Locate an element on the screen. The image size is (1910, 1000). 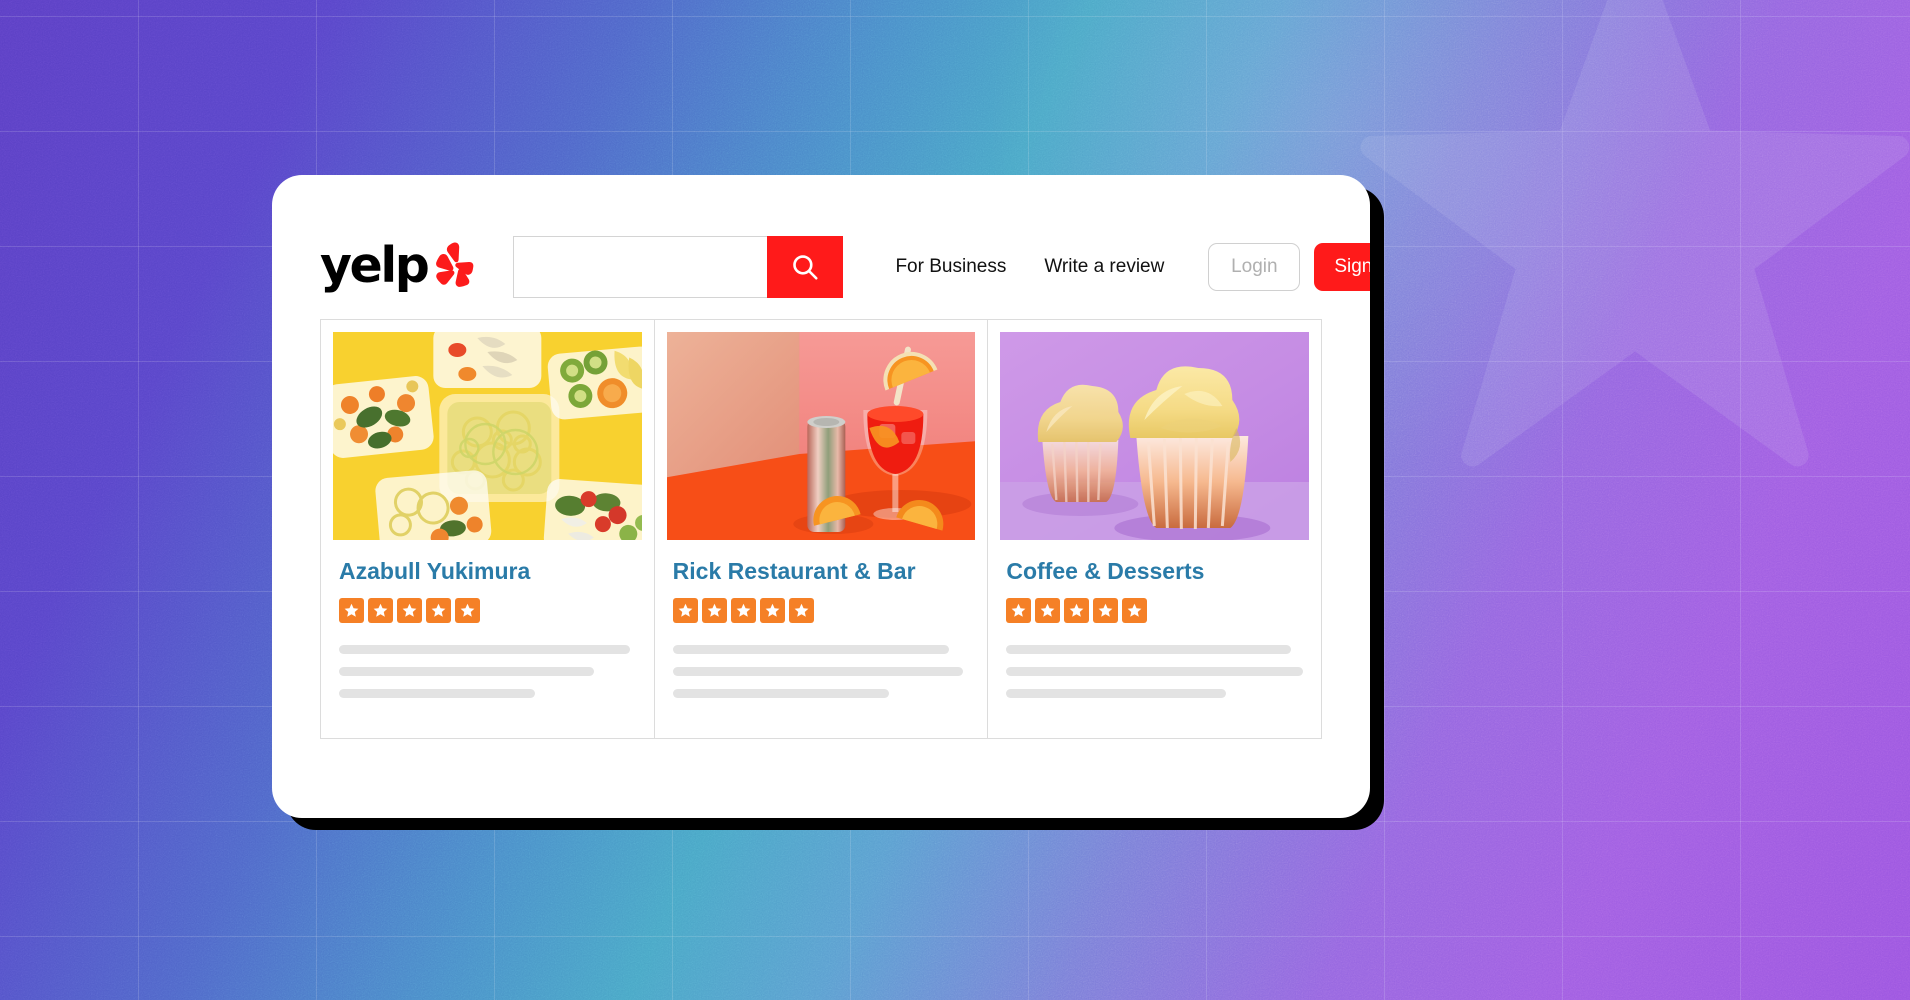
result-card: Rick Restaurant & Bar is located at coordinates (822, 529).